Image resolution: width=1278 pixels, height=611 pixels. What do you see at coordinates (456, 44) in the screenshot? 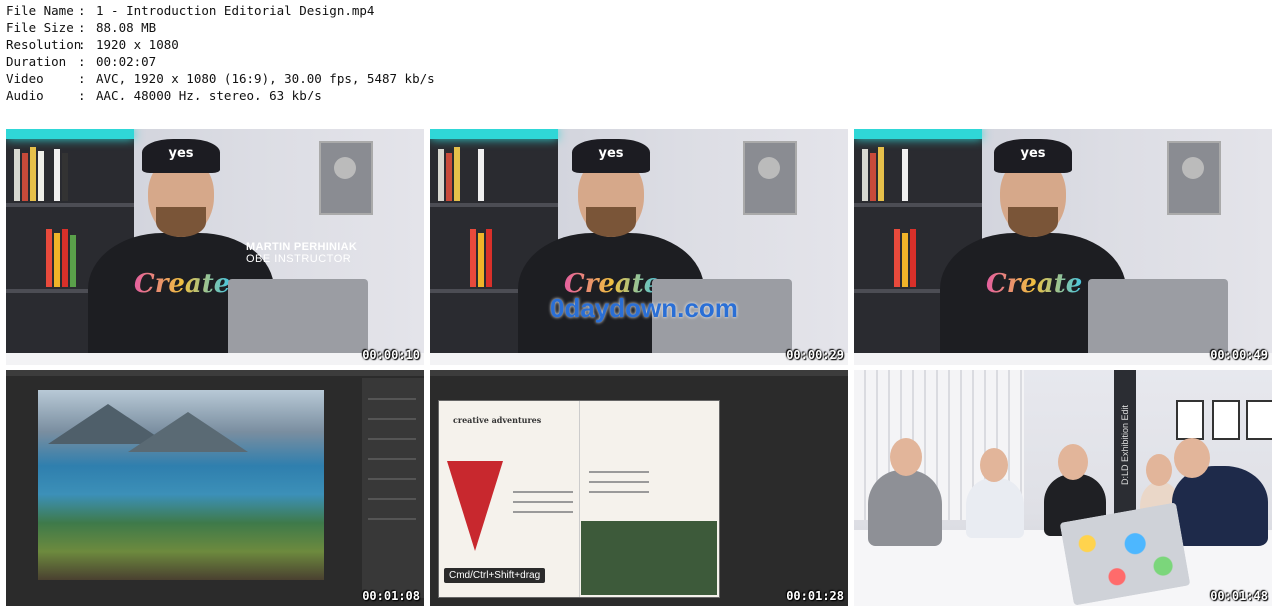
I see `meta-row-resolution: Resolution : 1920 x 1080` at bounding box center [456, 44].